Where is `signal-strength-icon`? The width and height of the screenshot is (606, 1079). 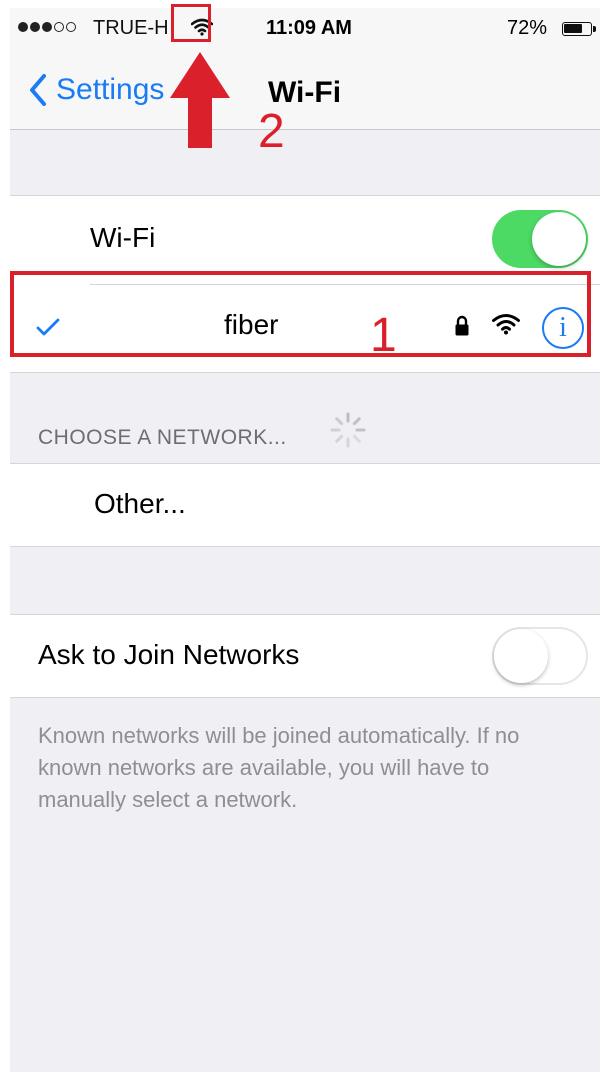 signal-strength-icon is located at coordinates (47, 27).